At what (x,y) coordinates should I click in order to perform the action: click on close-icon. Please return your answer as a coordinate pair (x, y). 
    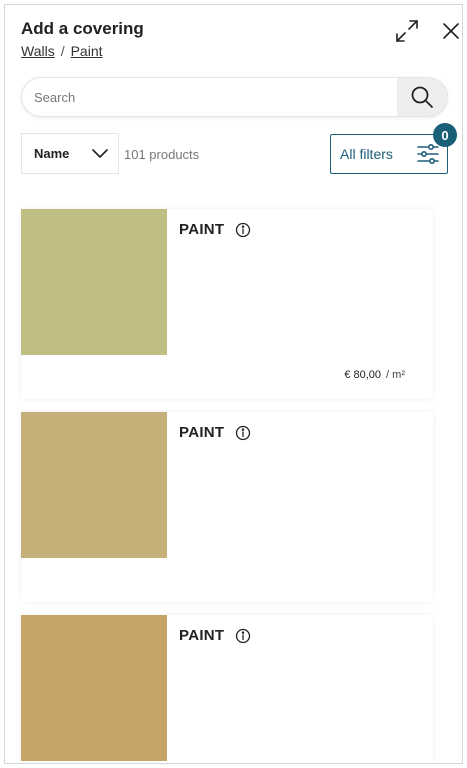
    Looking at the image, I should click on (451, 31).